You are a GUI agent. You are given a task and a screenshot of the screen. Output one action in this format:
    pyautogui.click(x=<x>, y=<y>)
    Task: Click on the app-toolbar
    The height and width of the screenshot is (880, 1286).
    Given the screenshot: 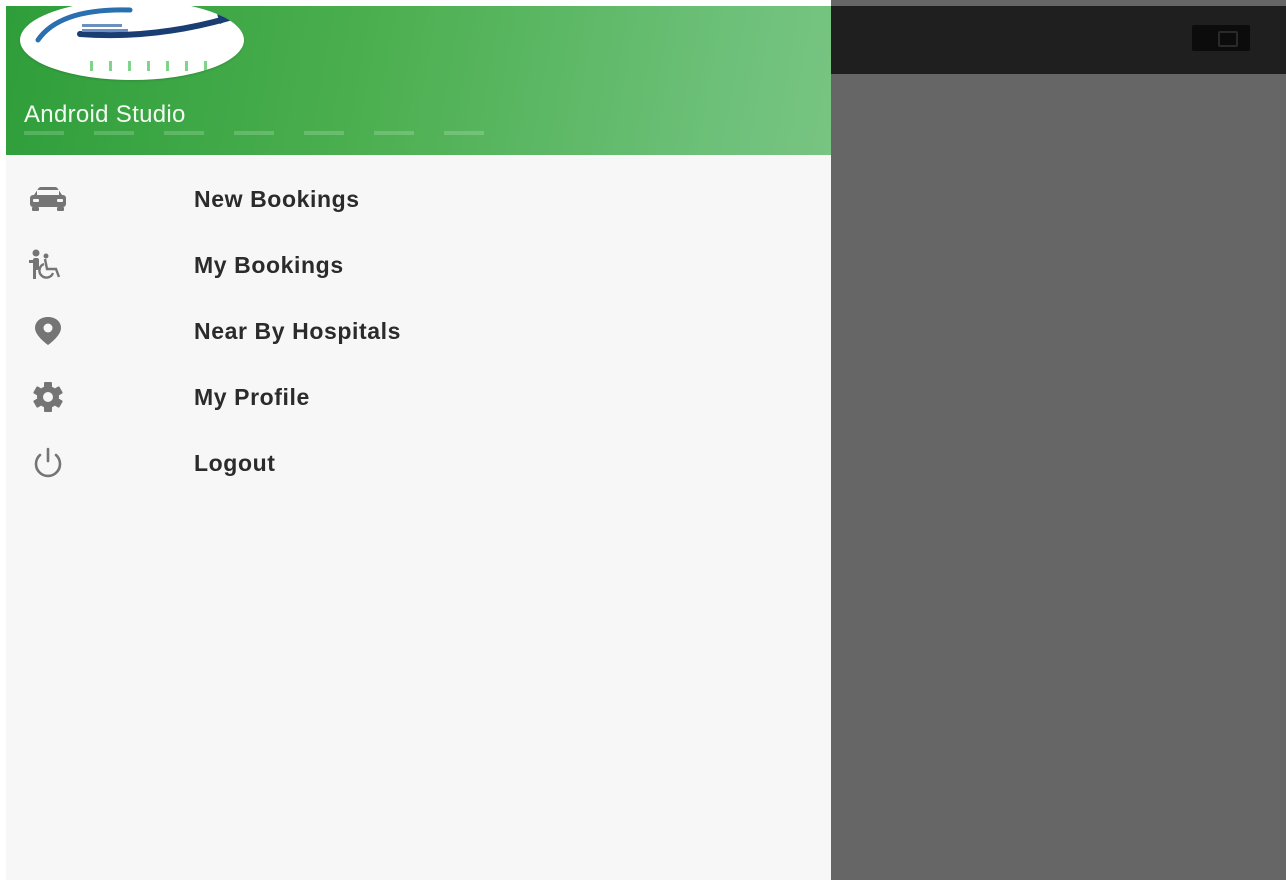 What is the action you would take?
    pyautogui.click(x=1058, y=40)
    